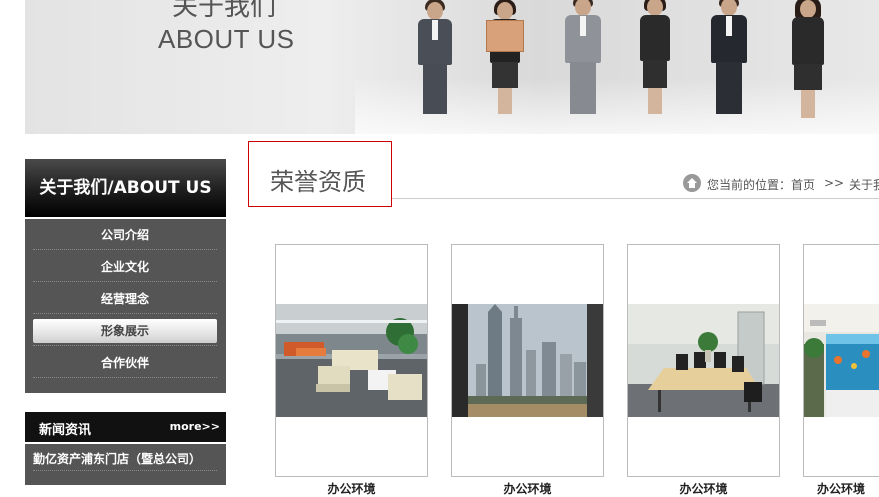  I want to click on news-item: 勤亿资产浦东门店（暨总公司）, so click(117, 458).